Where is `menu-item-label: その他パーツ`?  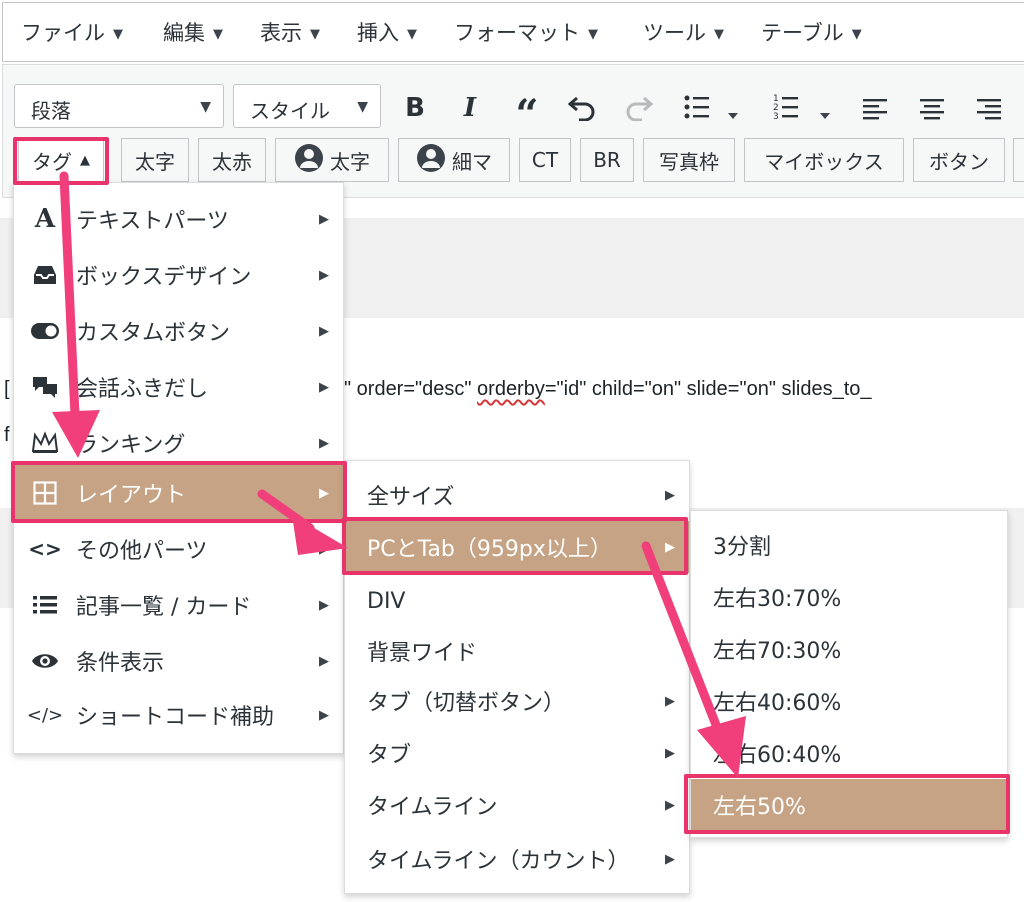 menu-item-label: その他パーツ is located at coordinates (142, 551).